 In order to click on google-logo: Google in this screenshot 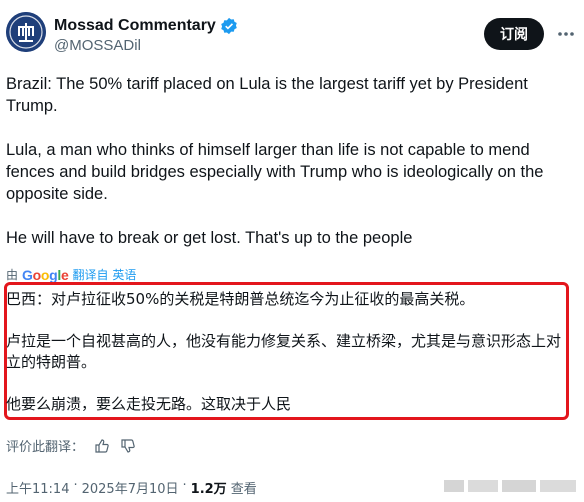, I will do `click(45, 274)`.